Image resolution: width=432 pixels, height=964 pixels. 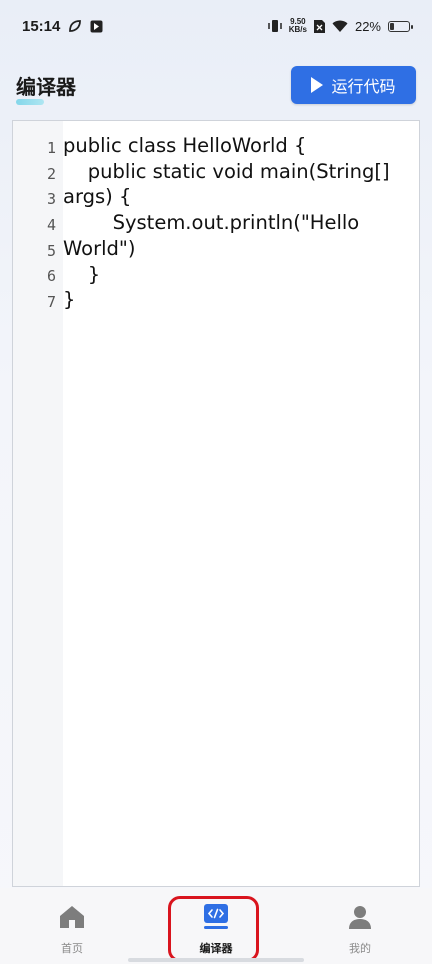 I want to click on status-right: 9.50 KB/s 22%, so click(x=340, y=26).